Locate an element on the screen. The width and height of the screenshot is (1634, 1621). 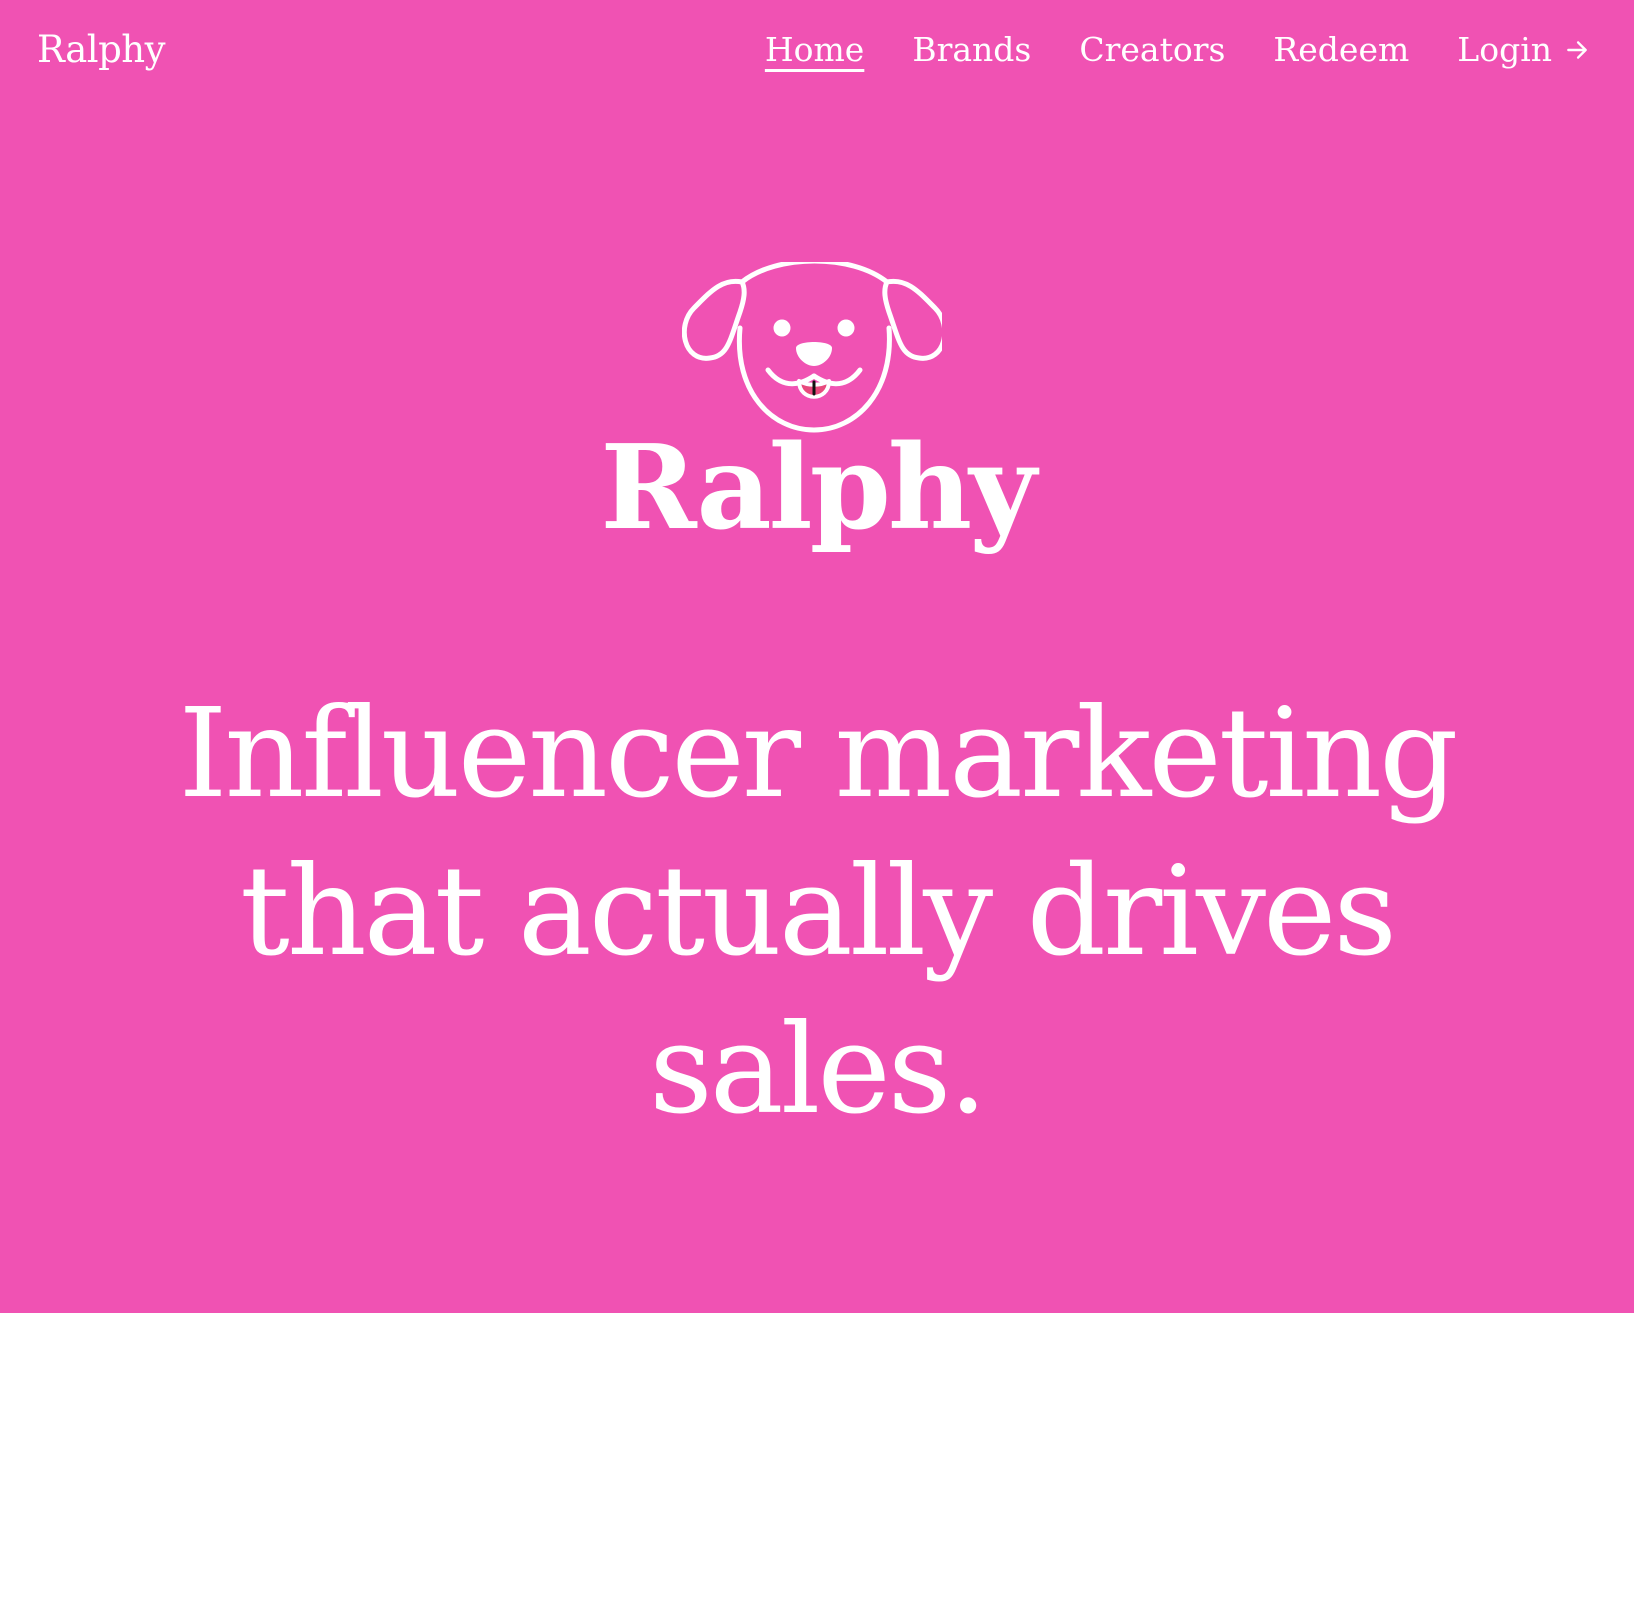
top-nav: Ralphy Home Brands Creators Redeem Login is located at coordinates (817, 52).